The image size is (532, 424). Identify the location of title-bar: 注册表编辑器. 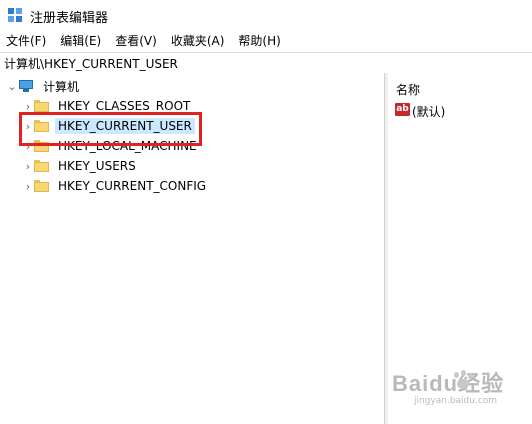
(266, 15).